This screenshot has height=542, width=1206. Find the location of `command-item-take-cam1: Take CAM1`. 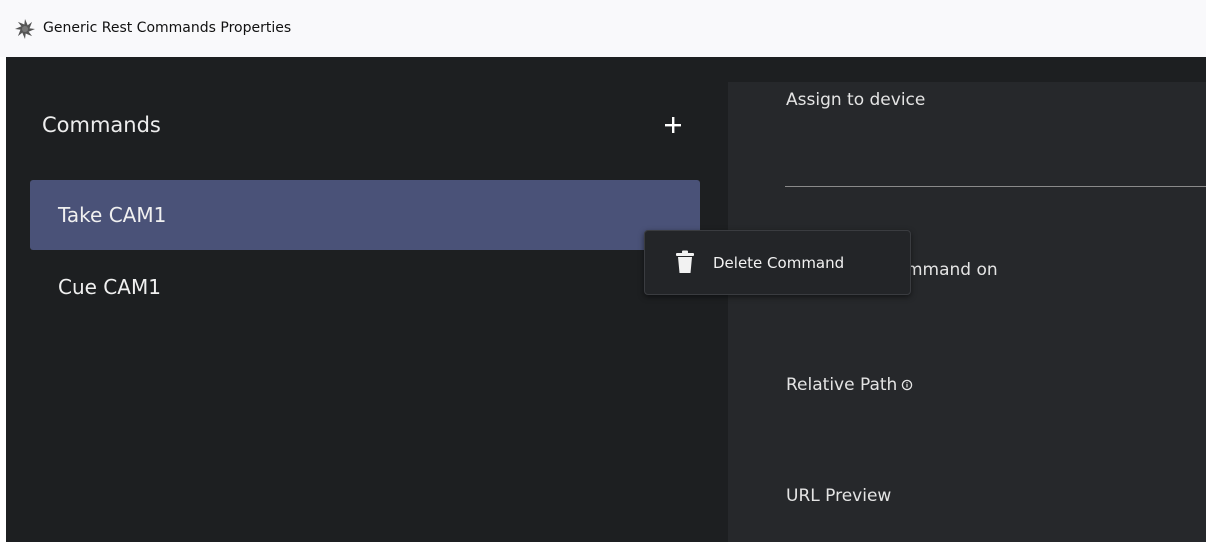

command-item-take-cam1: Take CAM1 is located at coordinates (365, 215).